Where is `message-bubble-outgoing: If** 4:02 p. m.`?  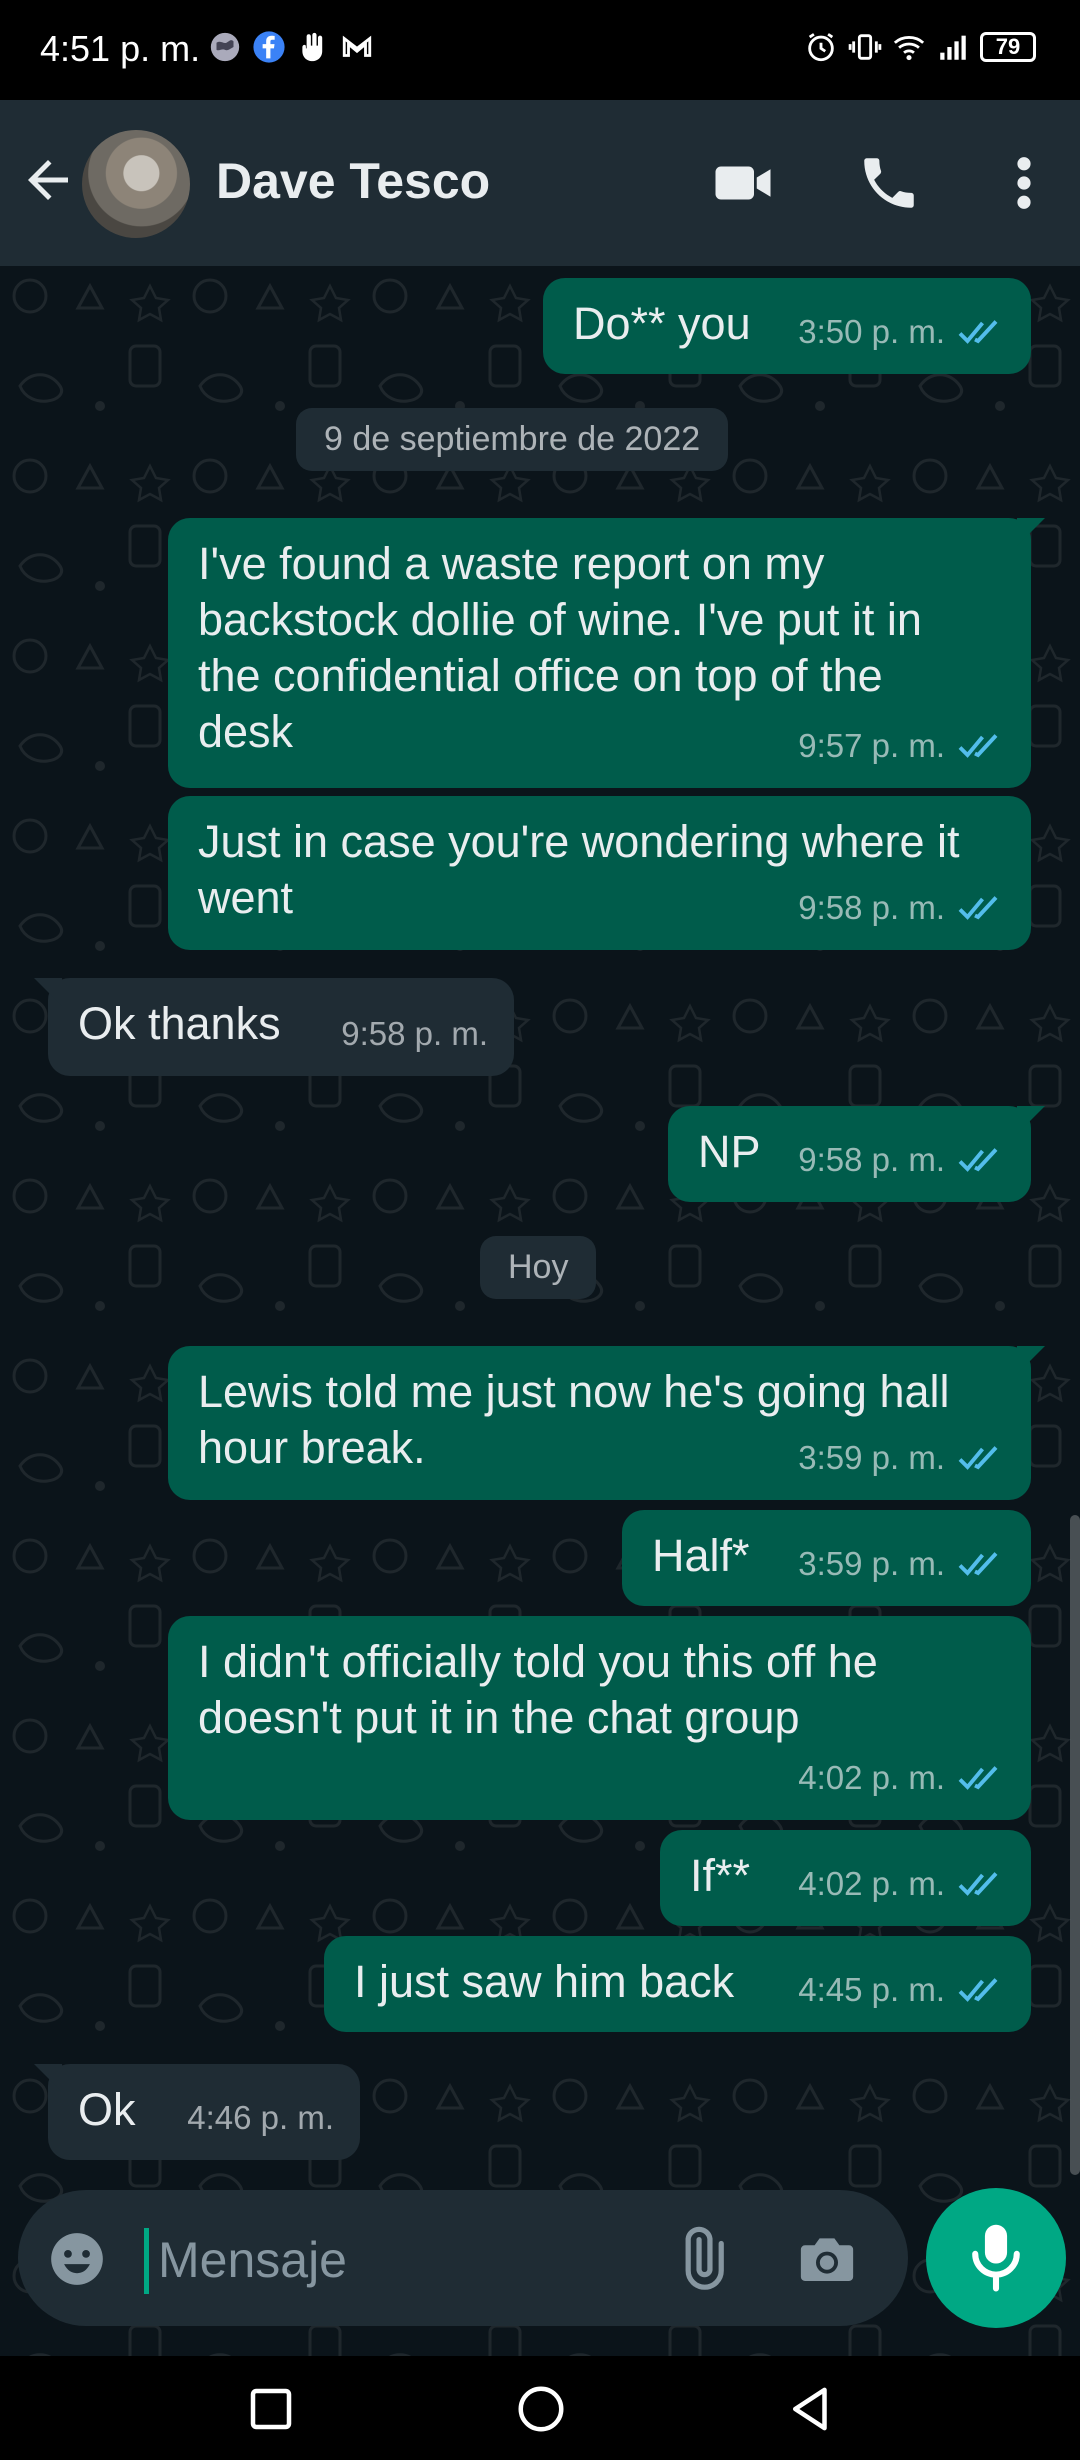
message-bubble-outgoing: If** 4:02 p. m. is located at coordinates (845, 1878).